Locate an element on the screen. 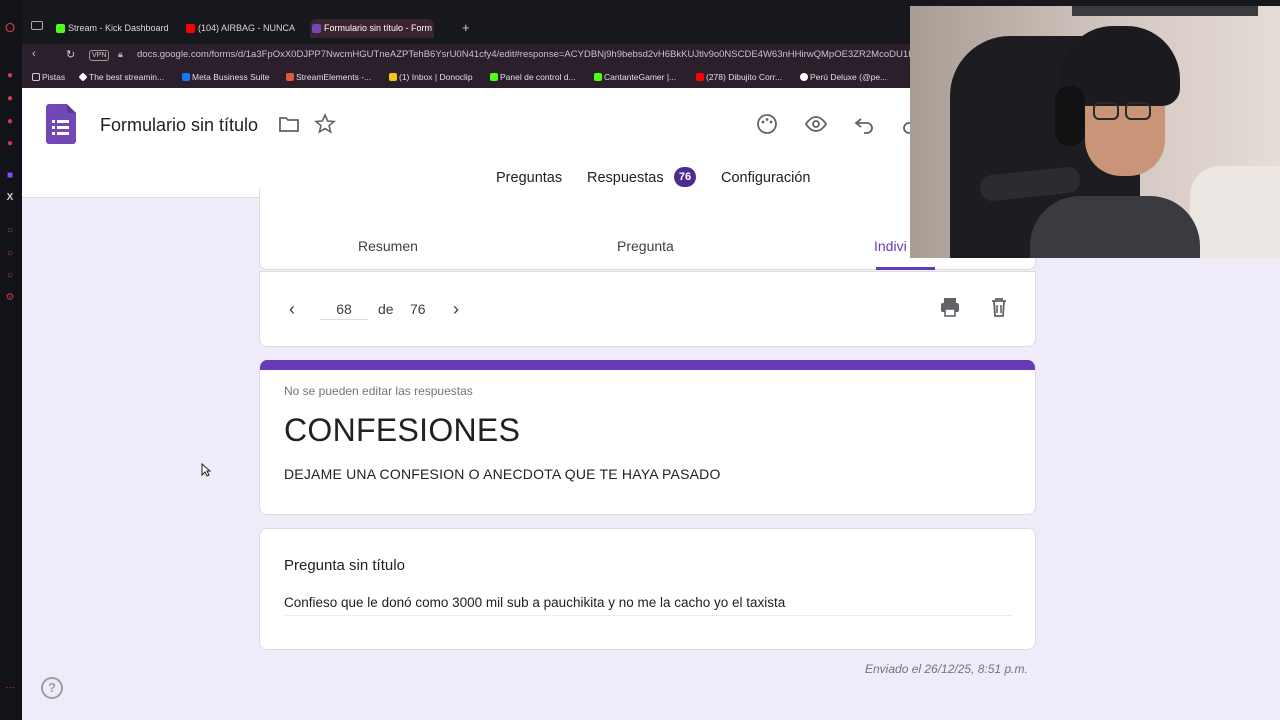 The width and height of the screenshot is (1280, 720). subtab-question: Pregunta is located at coordinates (645, 246).